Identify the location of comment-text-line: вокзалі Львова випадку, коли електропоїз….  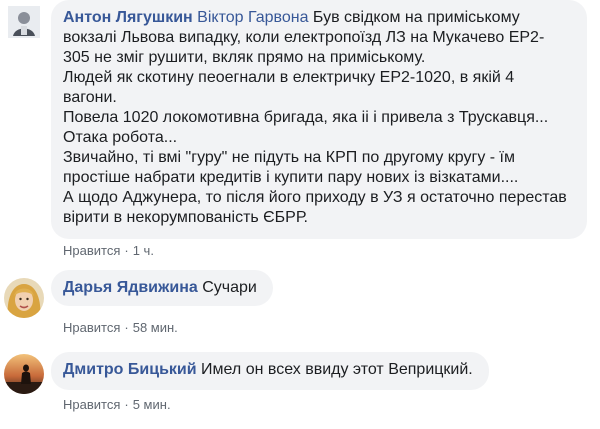
(304, 37).